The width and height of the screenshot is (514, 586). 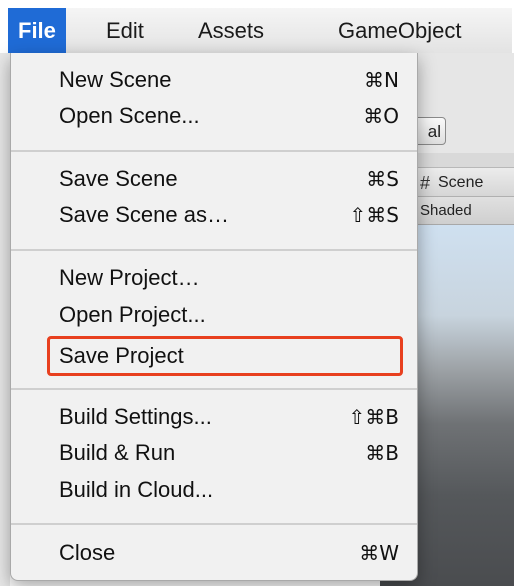 What do you see at coordinates (446, 210) in the screenshot?
I see `shading-mode-label: Shaded` at bounding box center [446, 210].